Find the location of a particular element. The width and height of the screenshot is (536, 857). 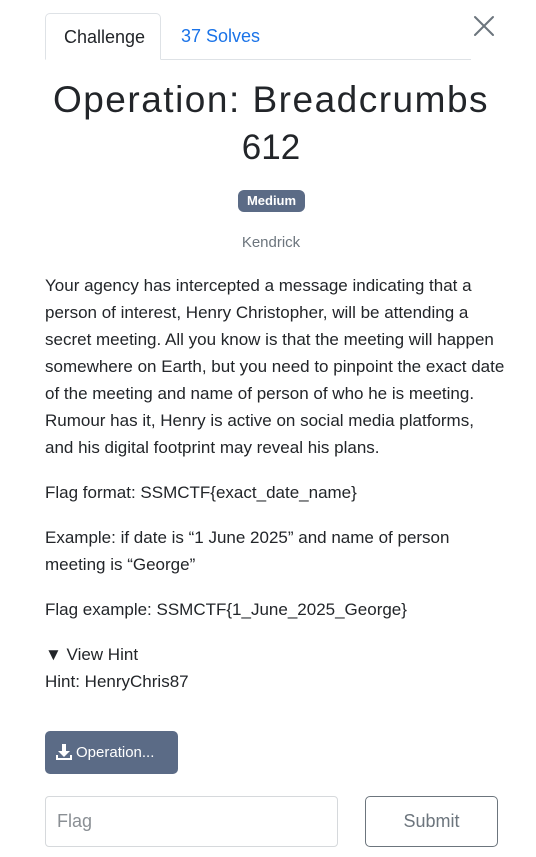

tab-challenge: Challenge is located at coordinates (103, 36).